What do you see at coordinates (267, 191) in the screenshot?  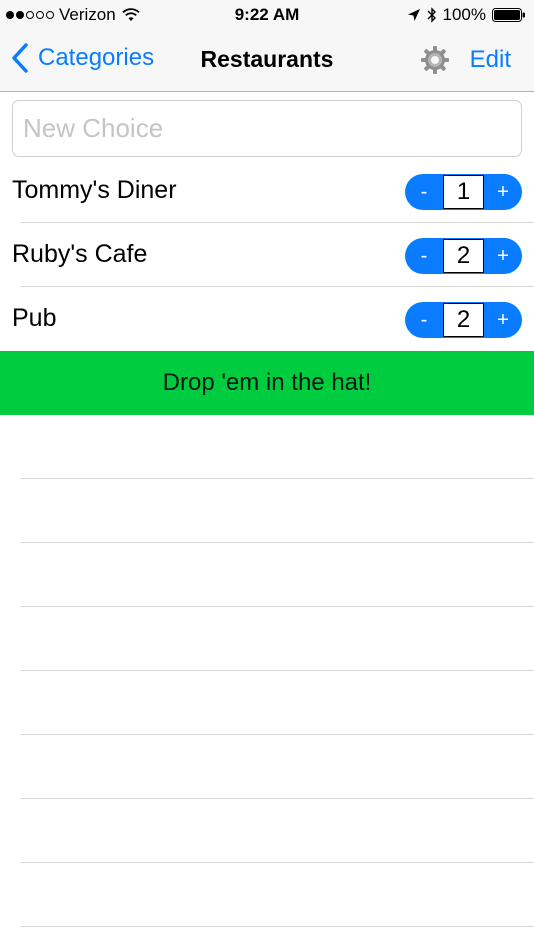 I see `choice-row: Tommy's Diner - 1 +` at bounding box center [267, 191].